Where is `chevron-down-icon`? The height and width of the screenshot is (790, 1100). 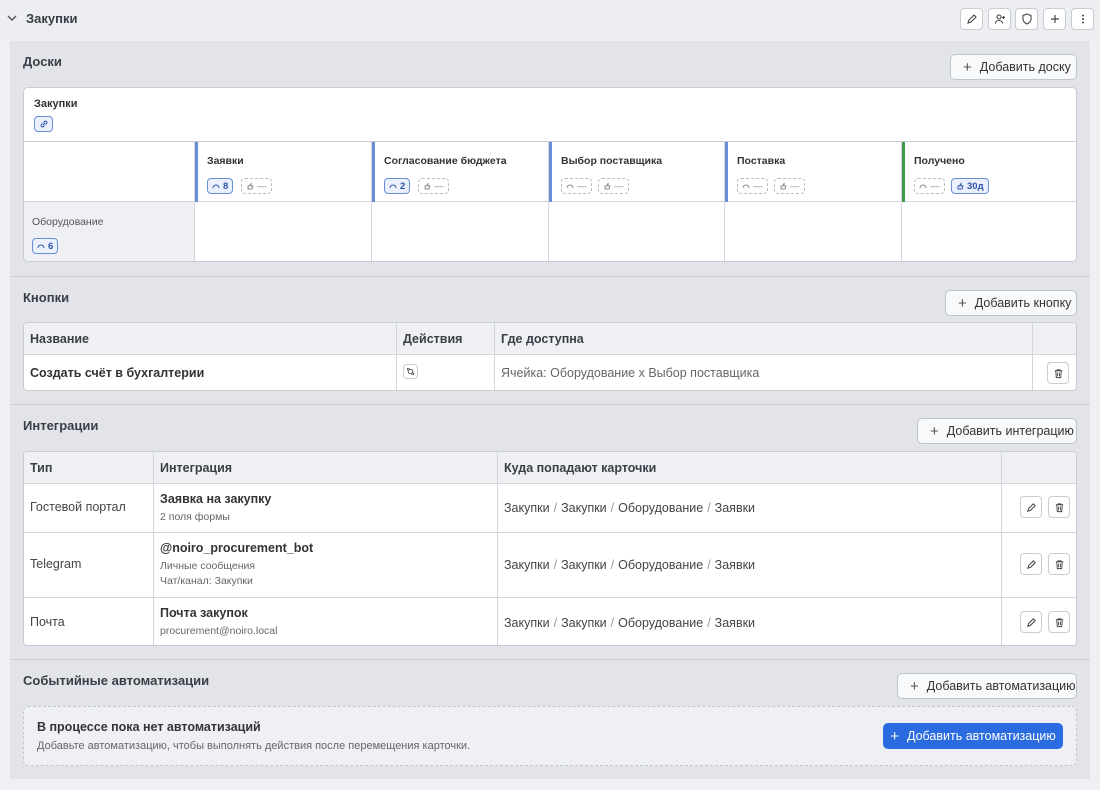
chevron-down-icon is located at coordinates (12, 18).